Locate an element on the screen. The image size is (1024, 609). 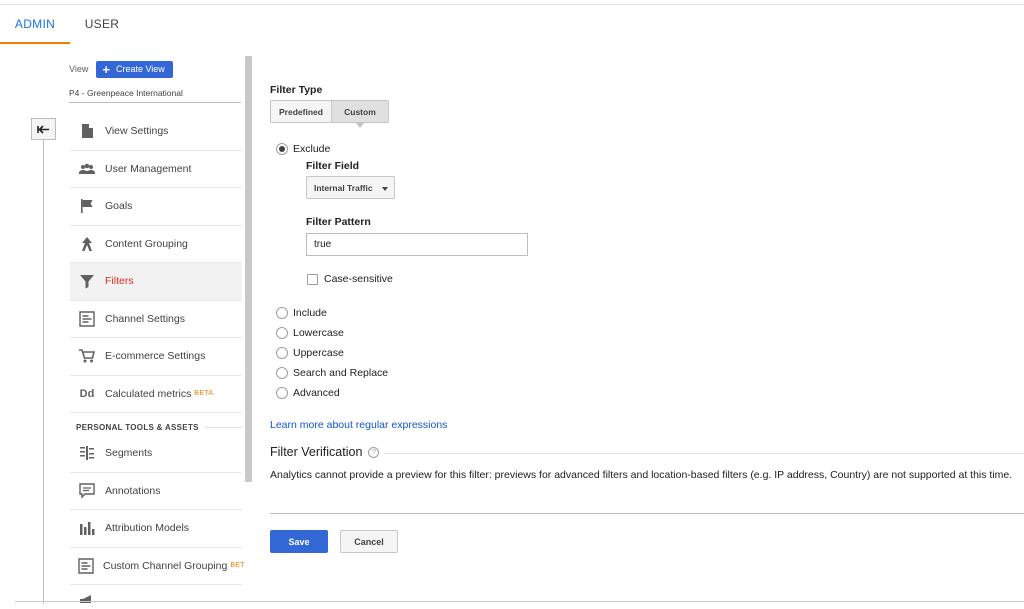
tab-user: USER is located at coordinates (102, 24).